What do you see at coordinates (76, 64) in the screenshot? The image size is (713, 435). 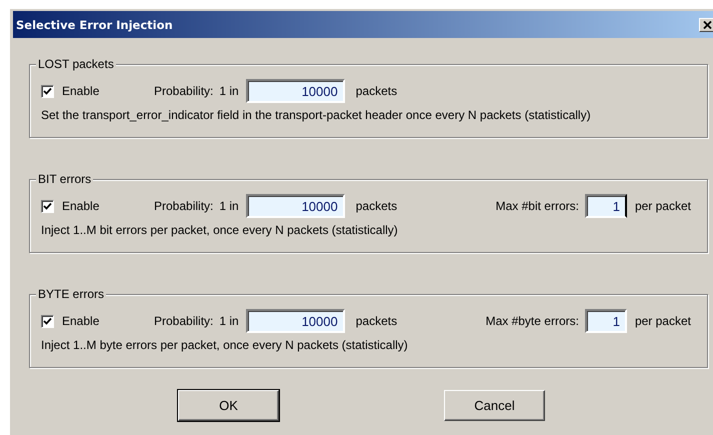 I see `group-title: LOST packets` at bounding box center [76, 64].